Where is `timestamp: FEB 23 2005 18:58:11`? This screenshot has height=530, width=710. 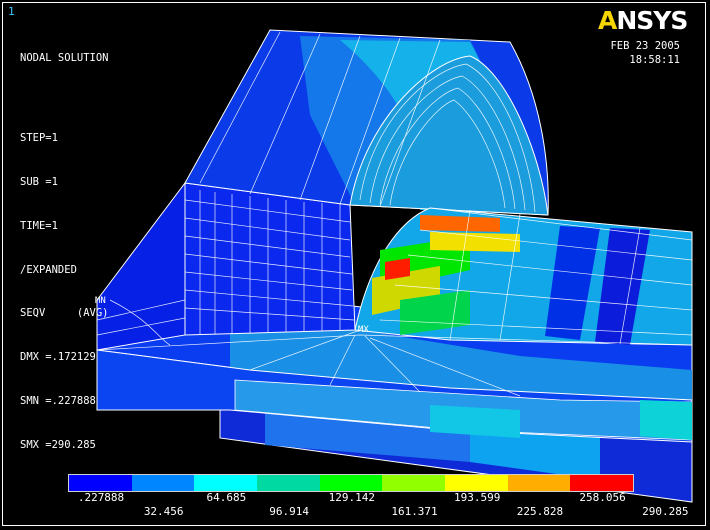
timestamp: FEB 23 2005 18:58:11 is located at coordinates (645, 53).